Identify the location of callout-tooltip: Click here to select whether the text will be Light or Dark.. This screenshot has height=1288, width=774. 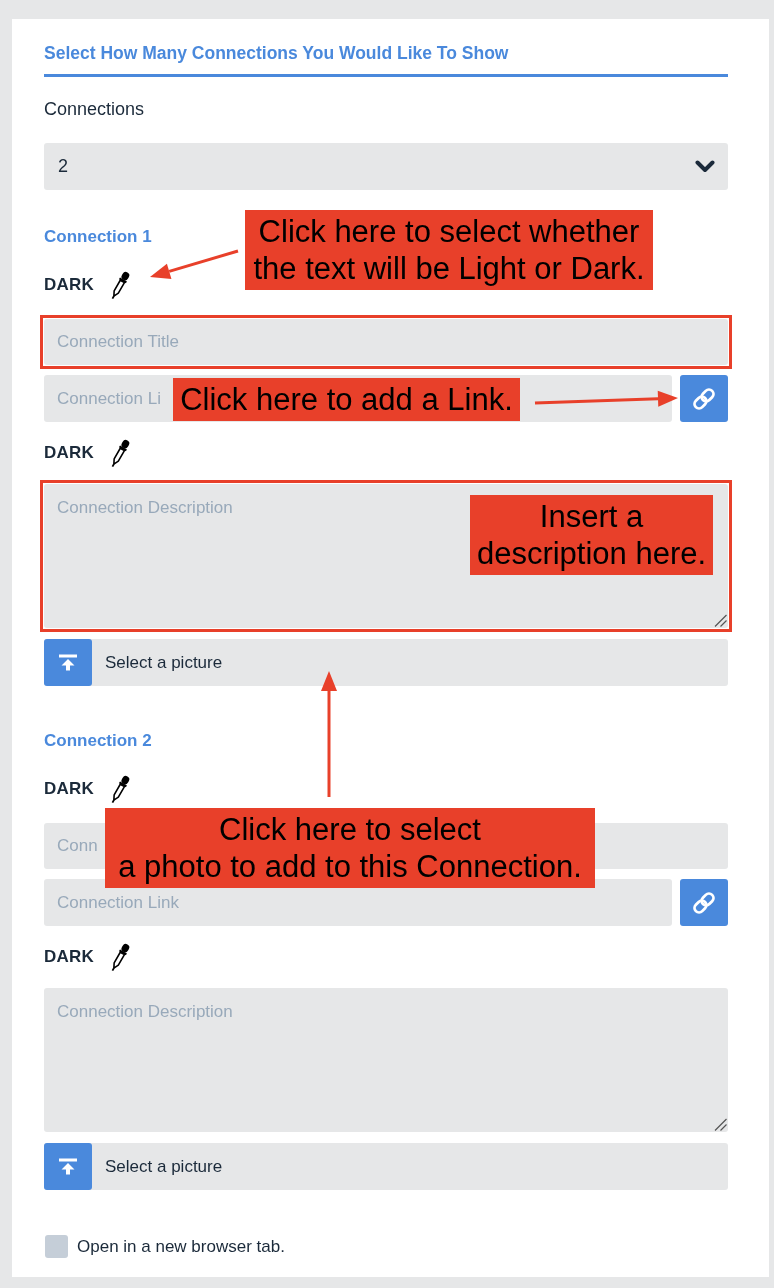
(449, 250).